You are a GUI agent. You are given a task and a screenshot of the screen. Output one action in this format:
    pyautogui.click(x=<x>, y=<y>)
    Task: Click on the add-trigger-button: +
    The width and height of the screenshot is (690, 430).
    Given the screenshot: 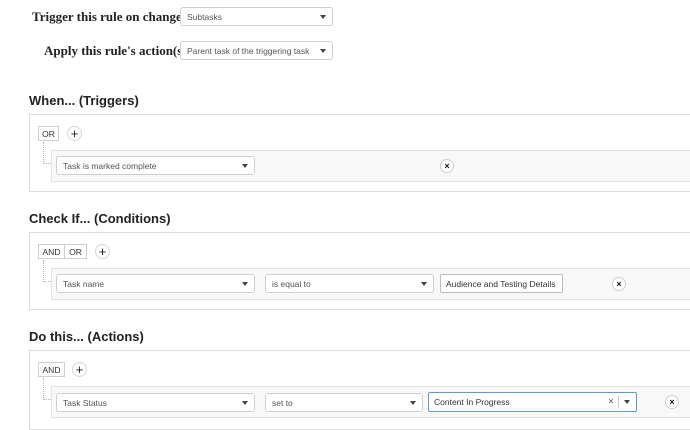 What is the action you would take?
    pyautogui.click(x=74, y=133)
    